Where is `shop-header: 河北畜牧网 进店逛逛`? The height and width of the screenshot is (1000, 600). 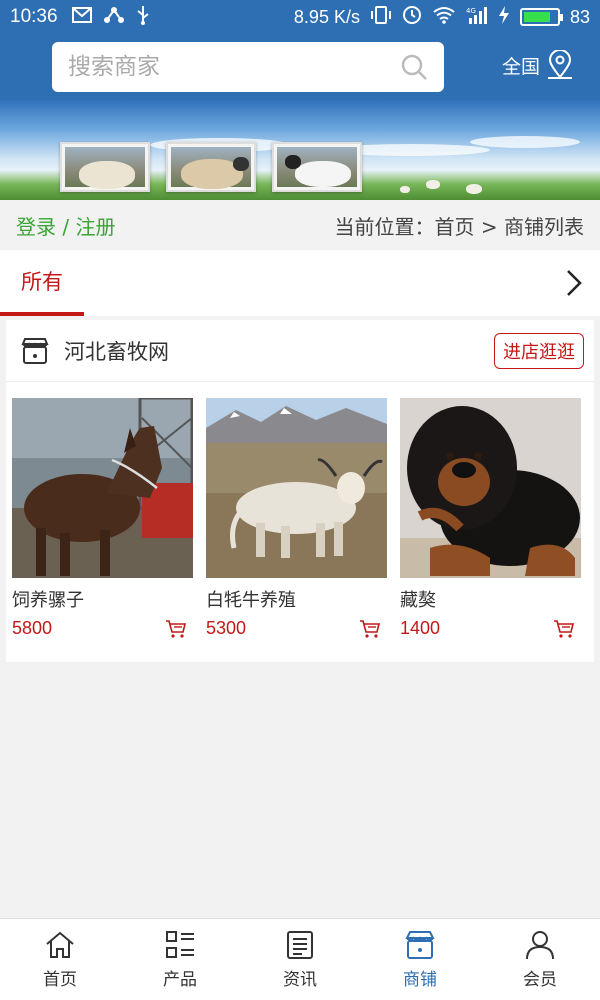 shop-header: 河北畜牧网 进店逛逛 is located at coordinates (300, 351).